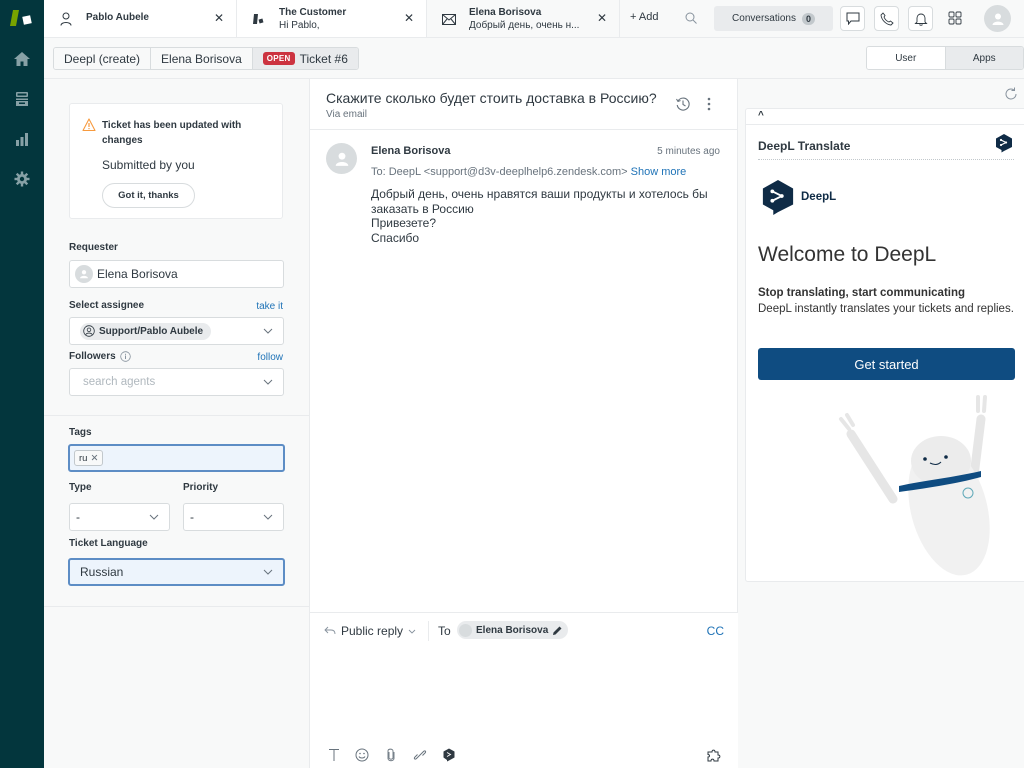 The height and width of the screenshot is (768, 1024). Describe the element at coordinates (523, 18) in the screenshot. I see `tab-elena-borisova: Elena Borisova Добрый день, очень н... ✕` at that location.